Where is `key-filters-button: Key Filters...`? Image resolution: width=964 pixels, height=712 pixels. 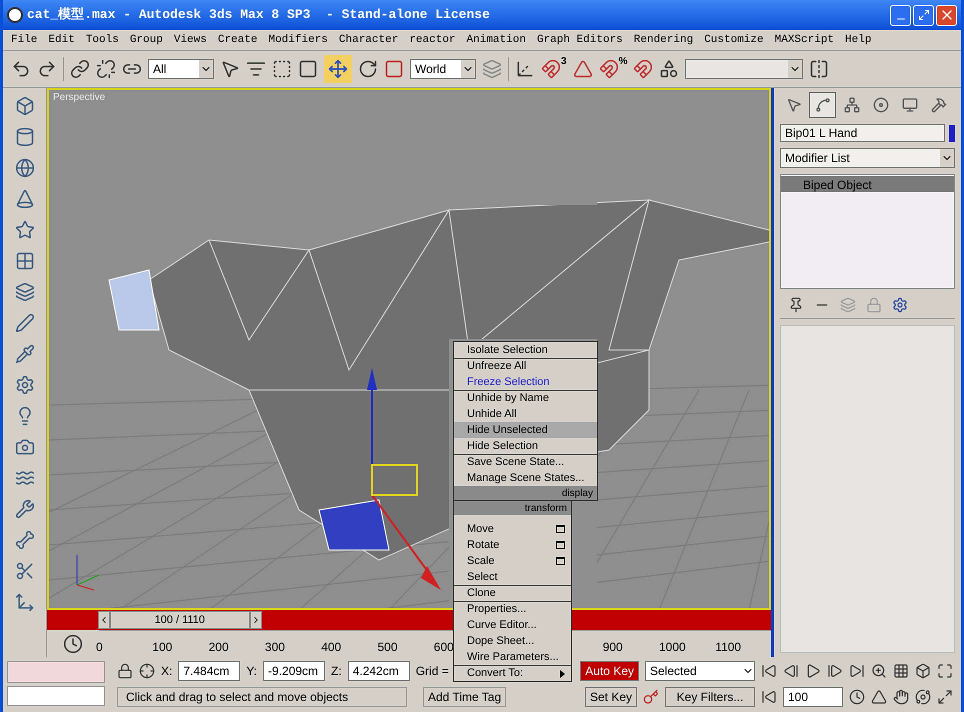
key-filters-button: Key Filters... is located at coordinates (710, 697).